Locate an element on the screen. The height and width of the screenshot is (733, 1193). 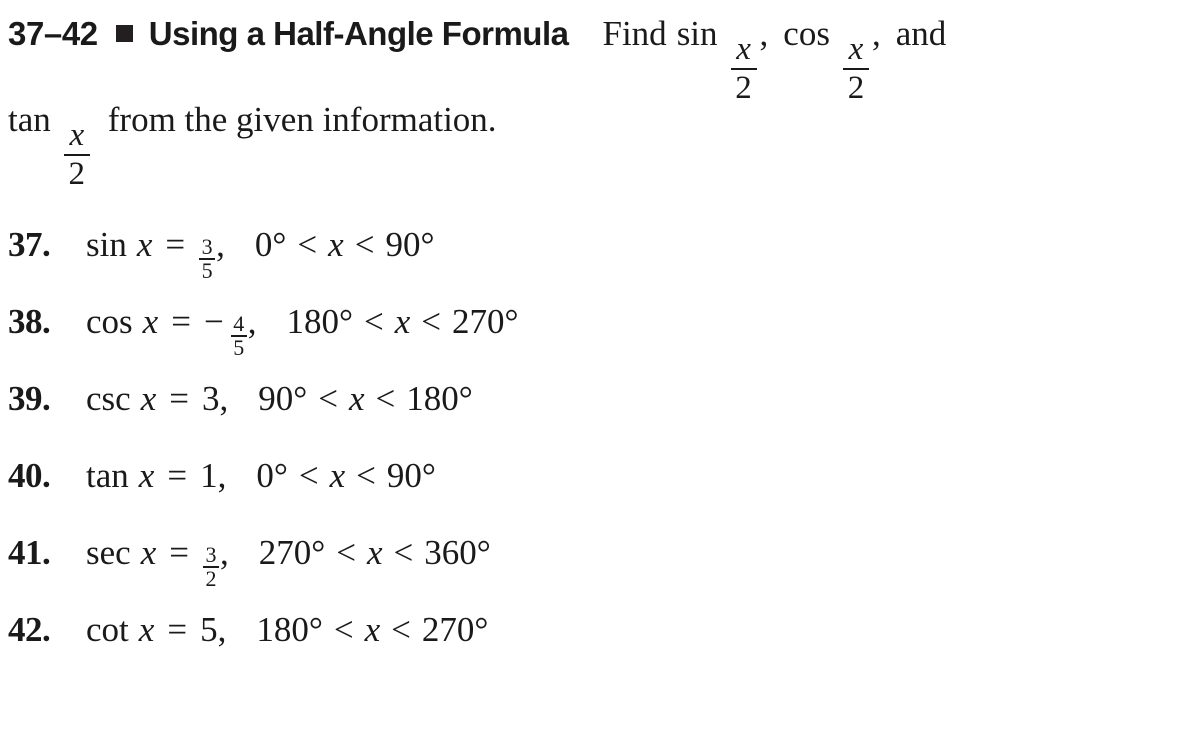
exercise-number: 38. is located at coordinates (29, 321).